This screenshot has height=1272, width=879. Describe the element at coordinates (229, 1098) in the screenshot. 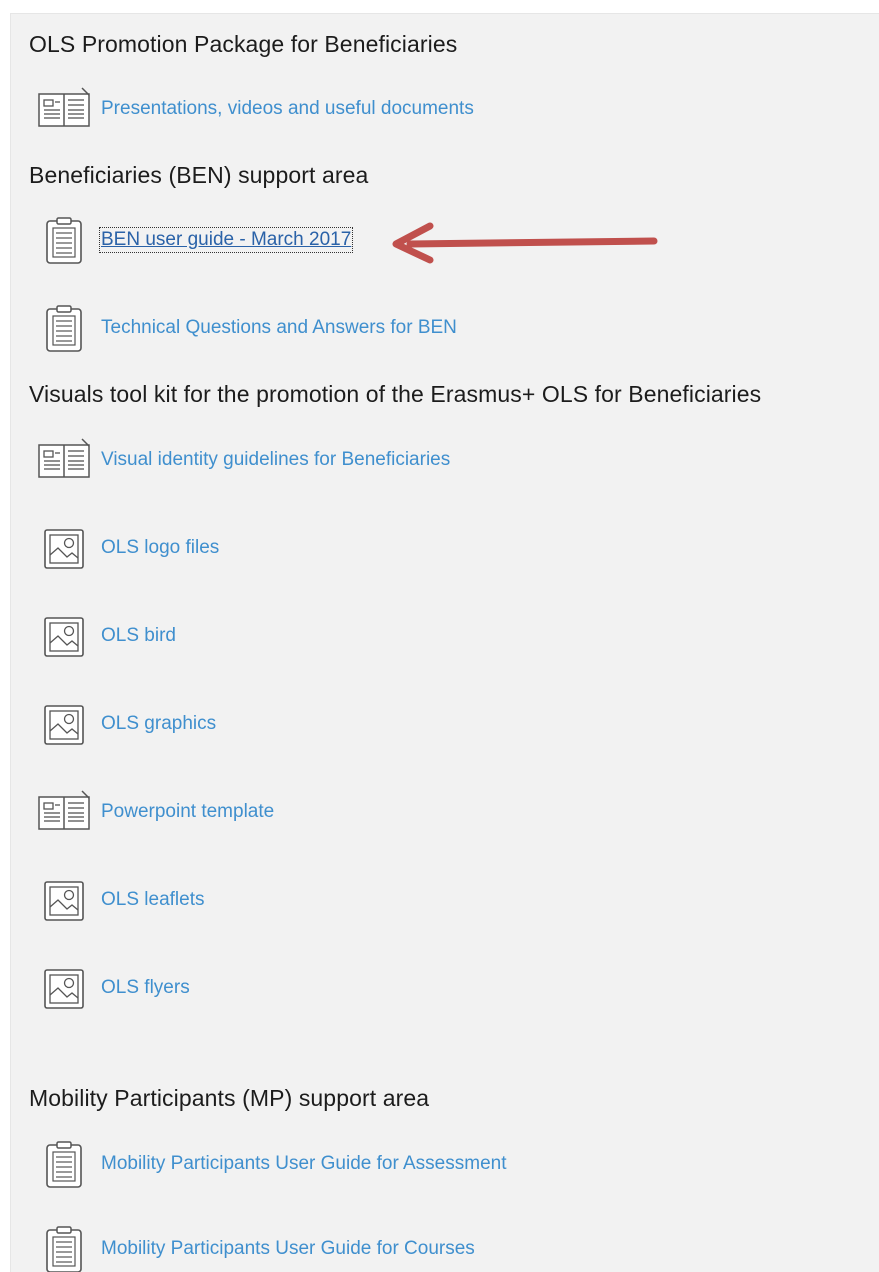

I see `section-heading-mp-support-area: Mobility Participants (MP) support area` at that location.